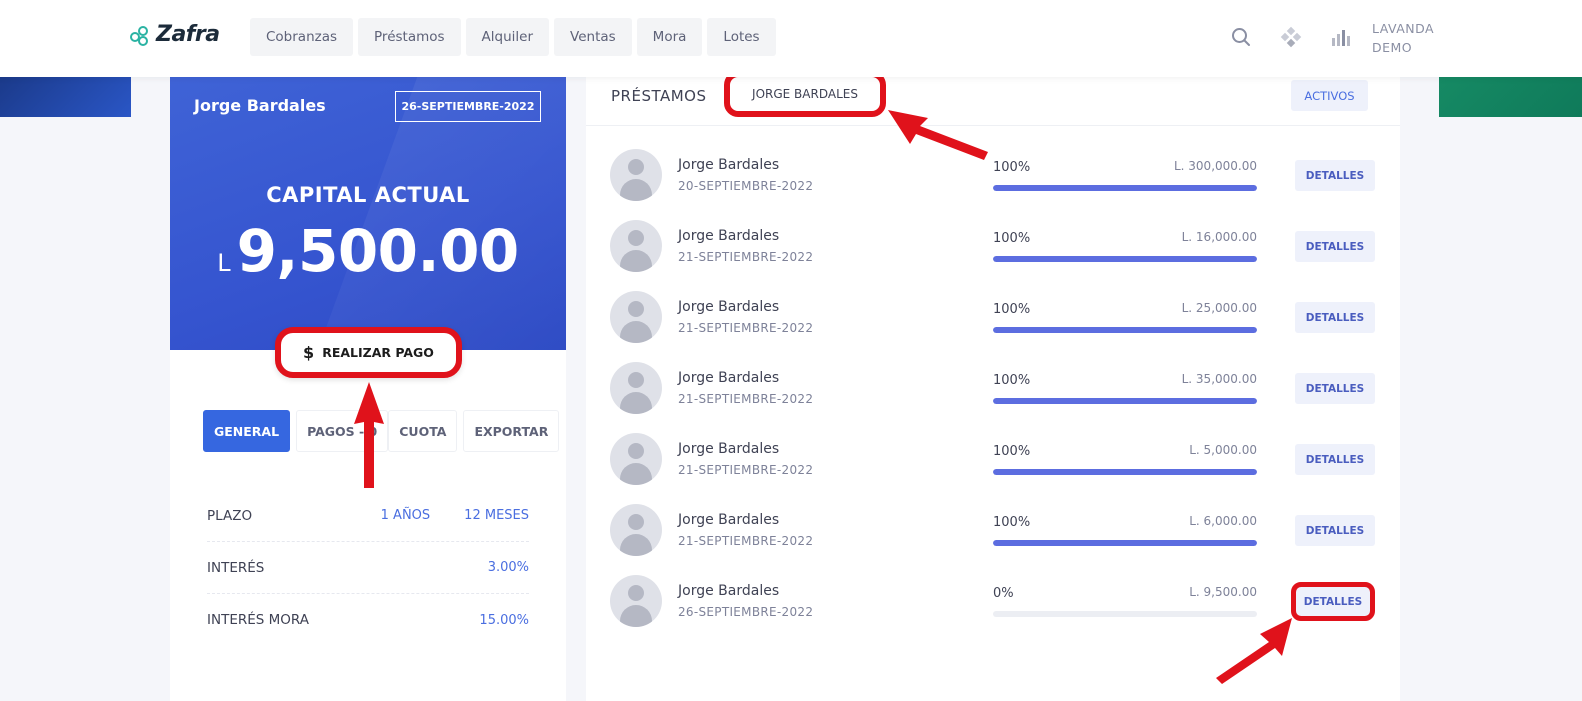 Image resolution: width=1582 pixels, height=701 pixels. Describe the element at coordinates (65, 97) in the screenshot. I see `header-band-left` at that location.